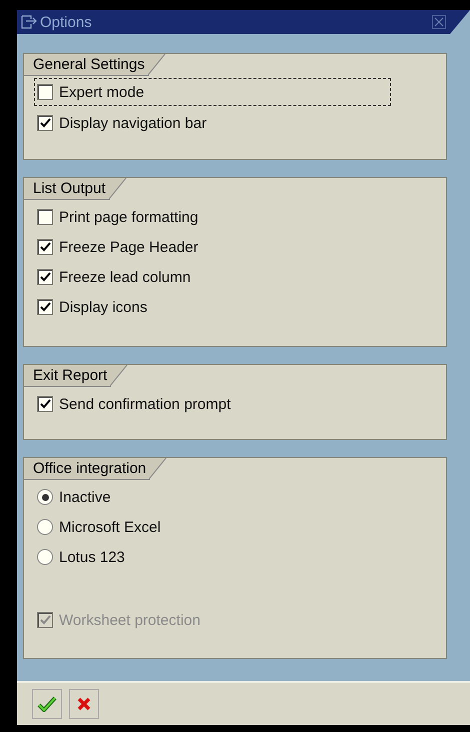 Image resolution: width=470 pixels, height=732 pixels. Describe the element at coordinates (99, 527) in the screenshot. I see `radio-option: Microsoft Excel` at that location.